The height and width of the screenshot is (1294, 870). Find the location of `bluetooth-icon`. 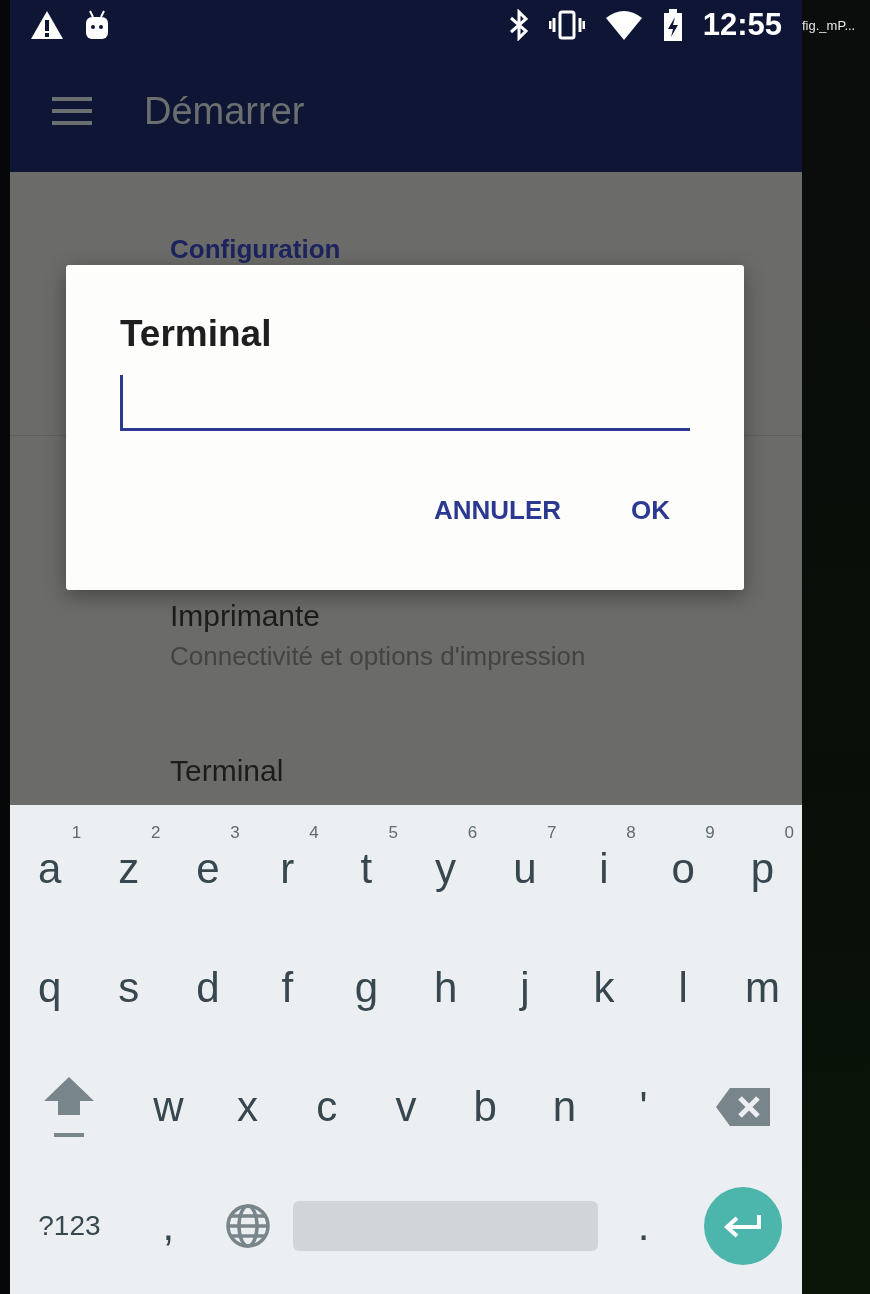

bluetooth-icon is located at coordinates (518, 25).